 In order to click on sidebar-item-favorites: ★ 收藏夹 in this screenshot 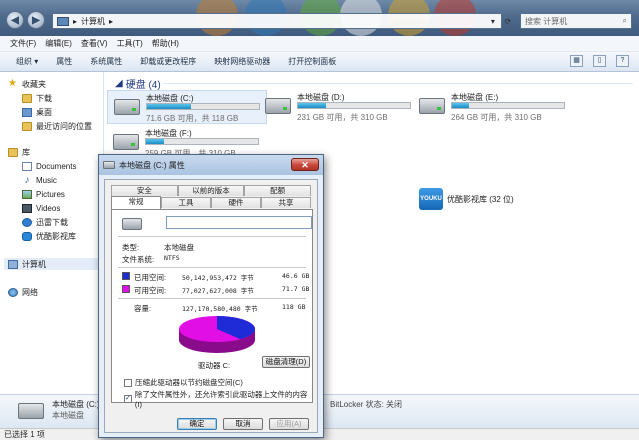, I will do `click(27, 84)`.